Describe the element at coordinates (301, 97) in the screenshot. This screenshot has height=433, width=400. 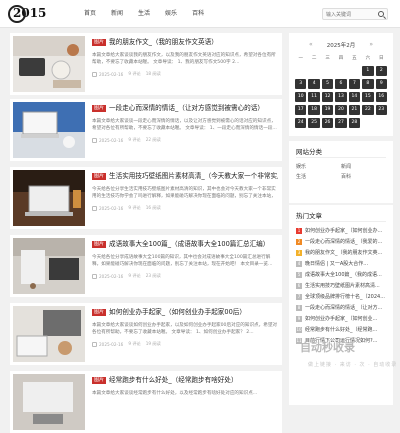
I see `calendar-day: 10` at that location.